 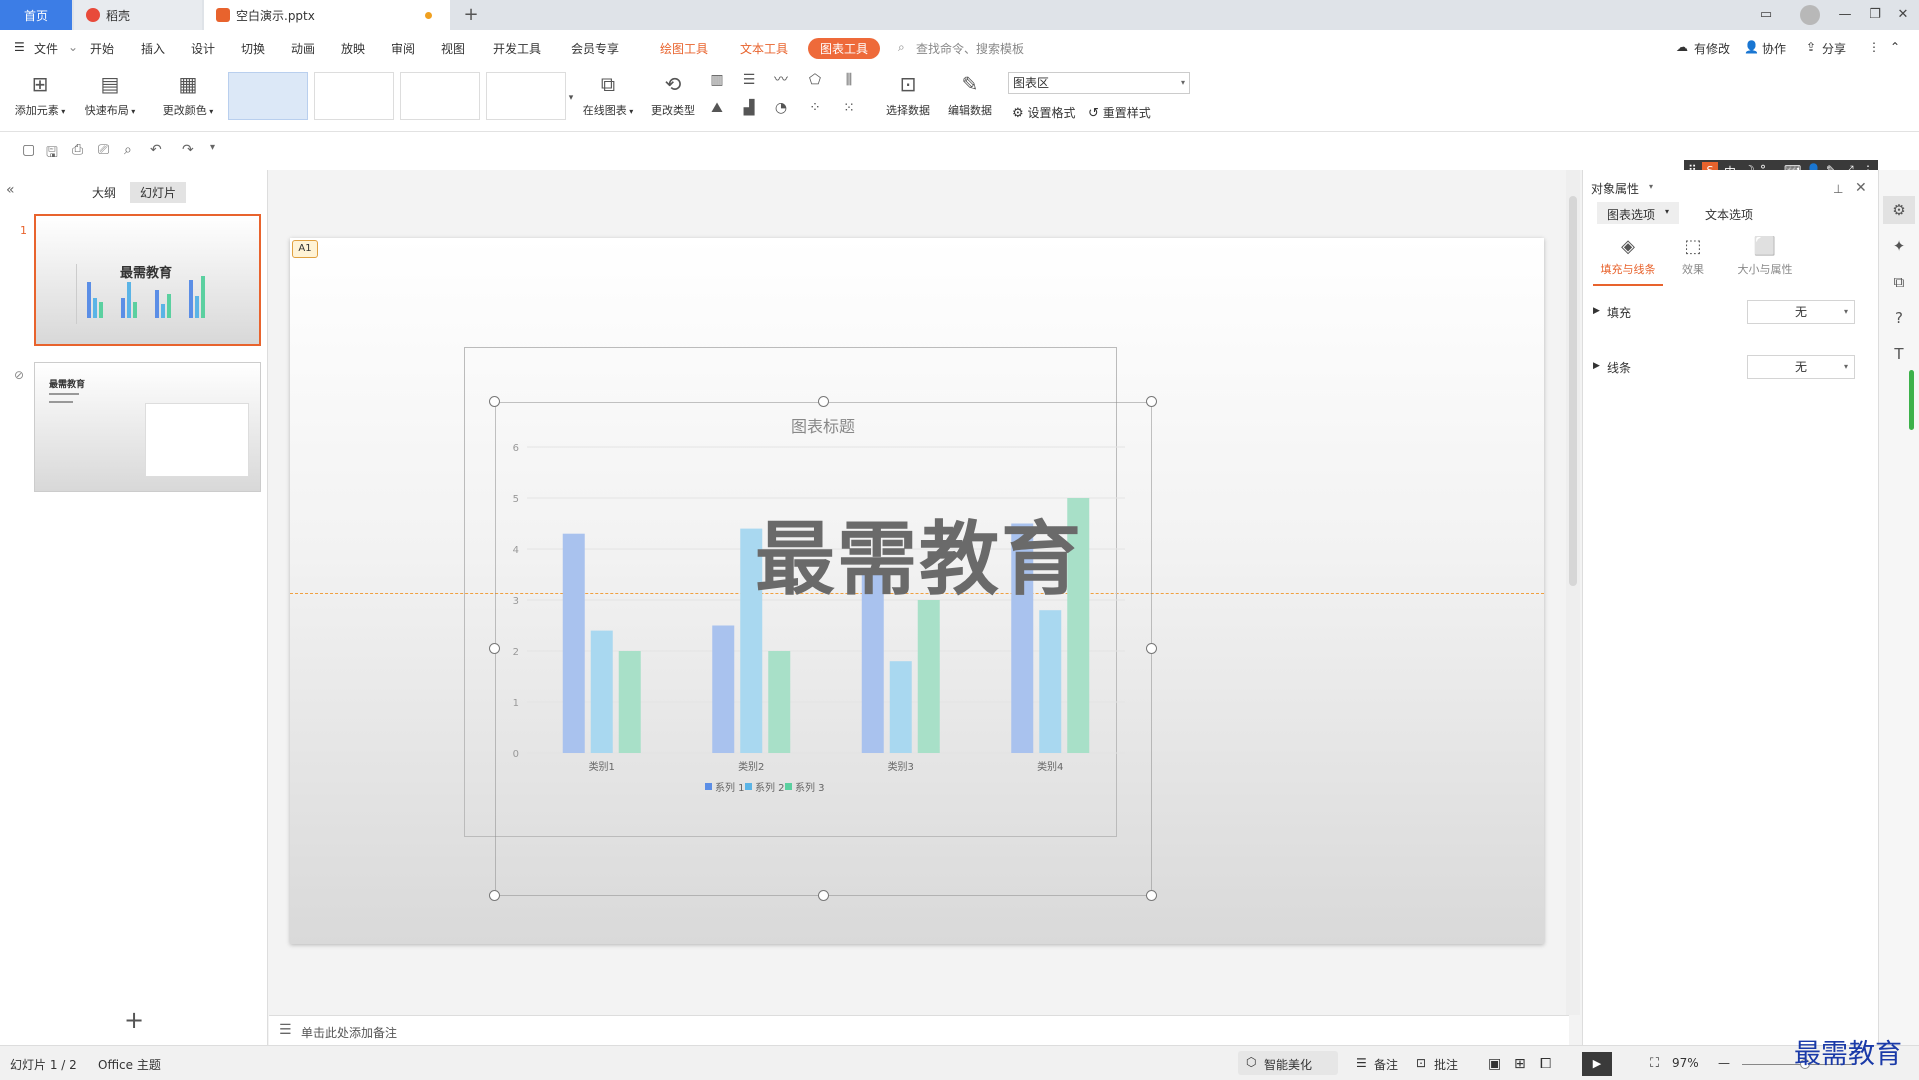 What do you see at coordinates (823, 401) in the screenshot?
I see `resize-handle-top` at bounding box center [823, 401].